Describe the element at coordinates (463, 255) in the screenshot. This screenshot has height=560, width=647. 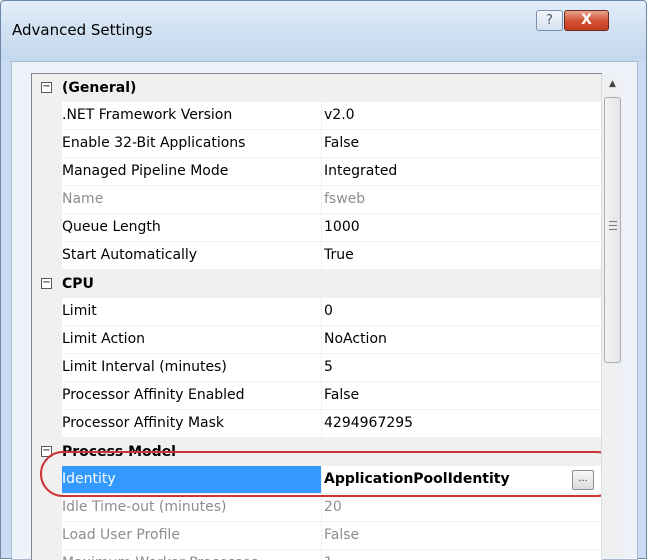
I see `property-value: True` at that location.